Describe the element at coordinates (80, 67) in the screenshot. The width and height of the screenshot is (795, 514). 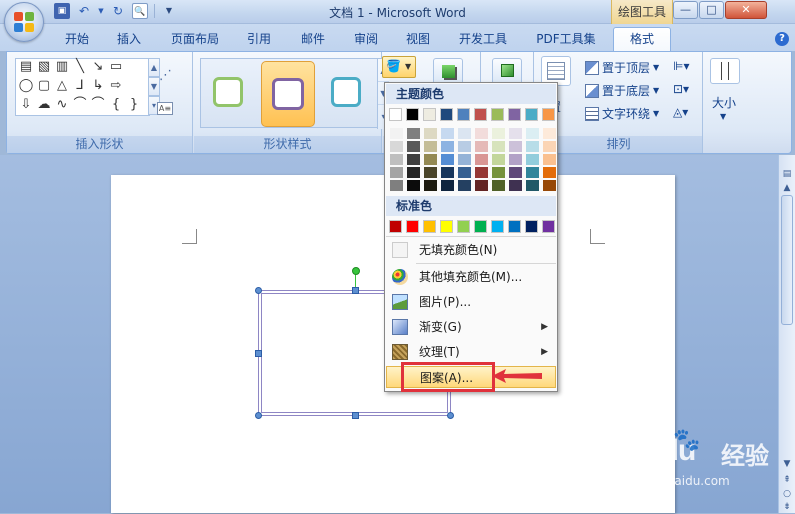
I see `line-shape-icon: ╲` at that location.